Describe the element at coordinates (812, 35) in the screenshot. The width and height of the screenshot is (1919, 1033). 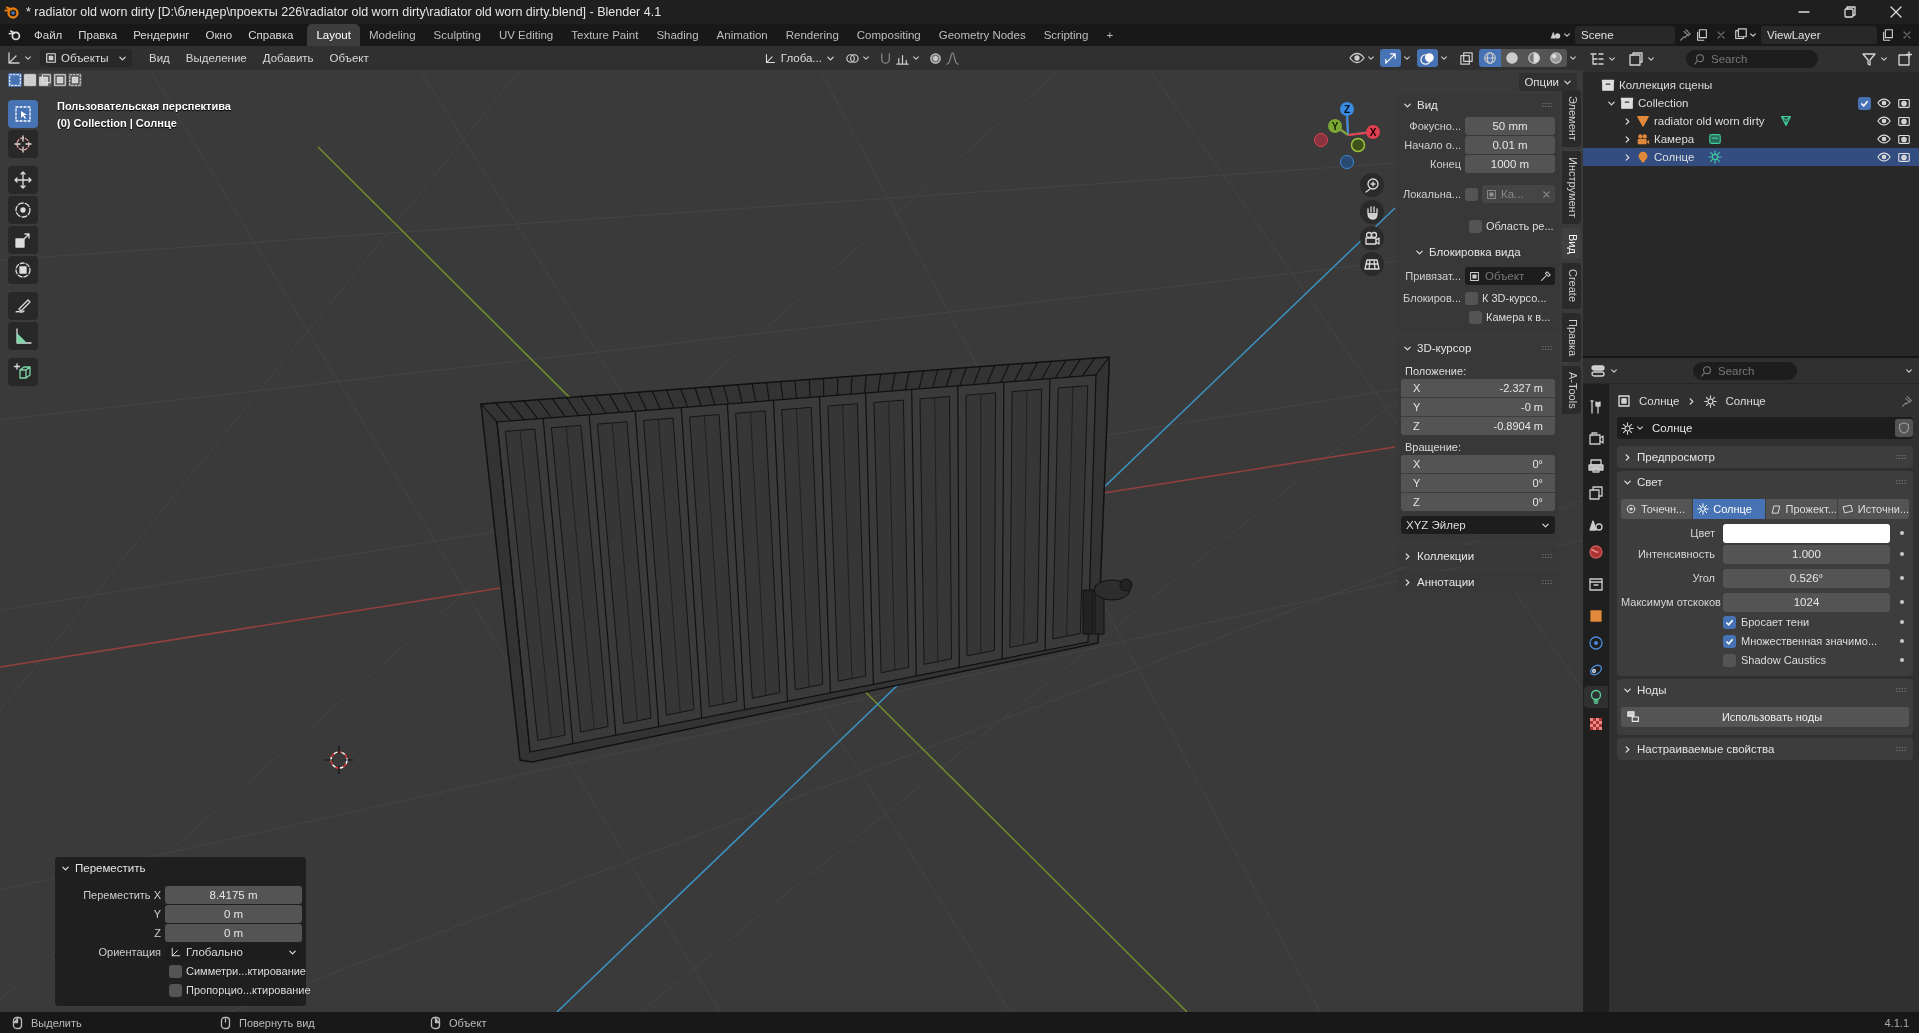
I see `workspace-tab: Rendering` at that location.